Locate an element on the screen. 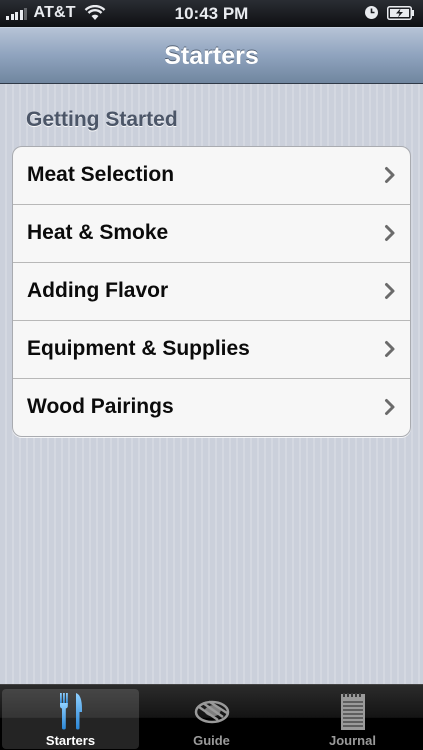 The image size is (423, 750). tab-journal: Journal is located at coordinates (352, 717).